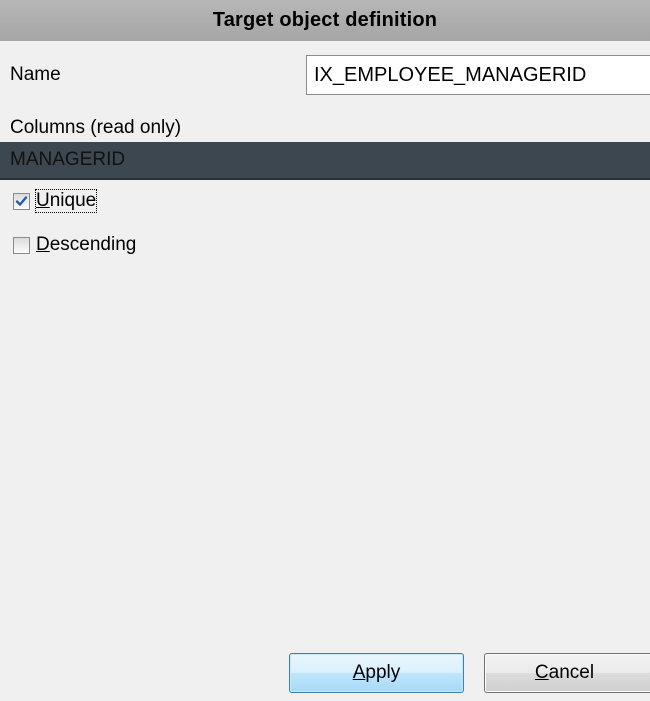 Image resolution: width=650 pixels, height=701 pixels. I want to click on descending-option: Descending, so click(74, 245).